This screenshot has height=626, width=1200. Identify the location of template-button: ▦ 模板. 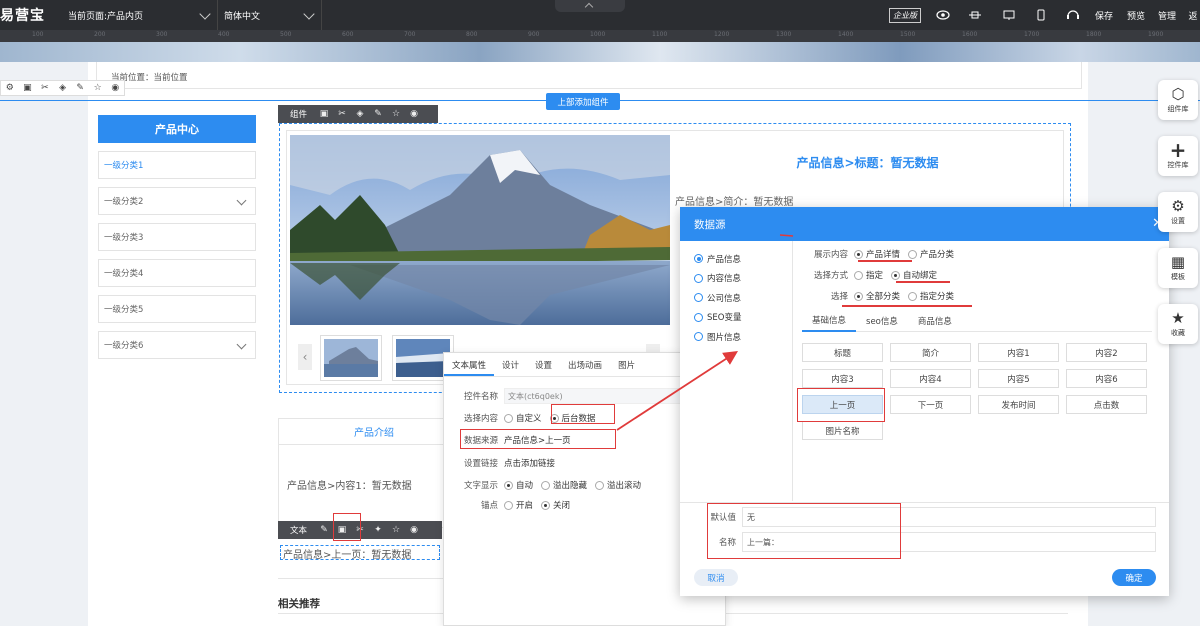
(1178, 268).